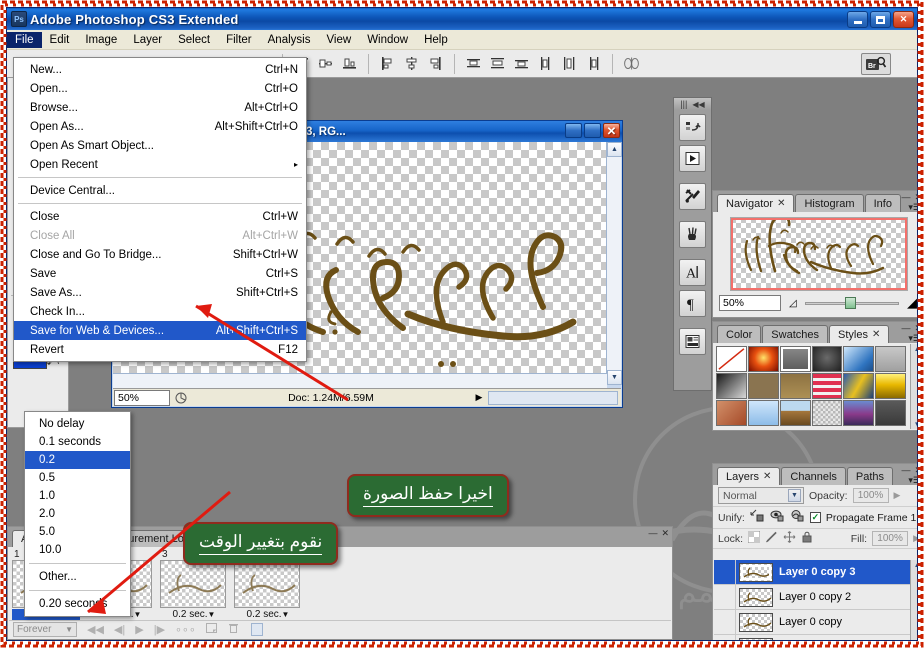 The width and height of the screenshot is (924, 648). I want to click on lock-all-icon, so click(807, 538).